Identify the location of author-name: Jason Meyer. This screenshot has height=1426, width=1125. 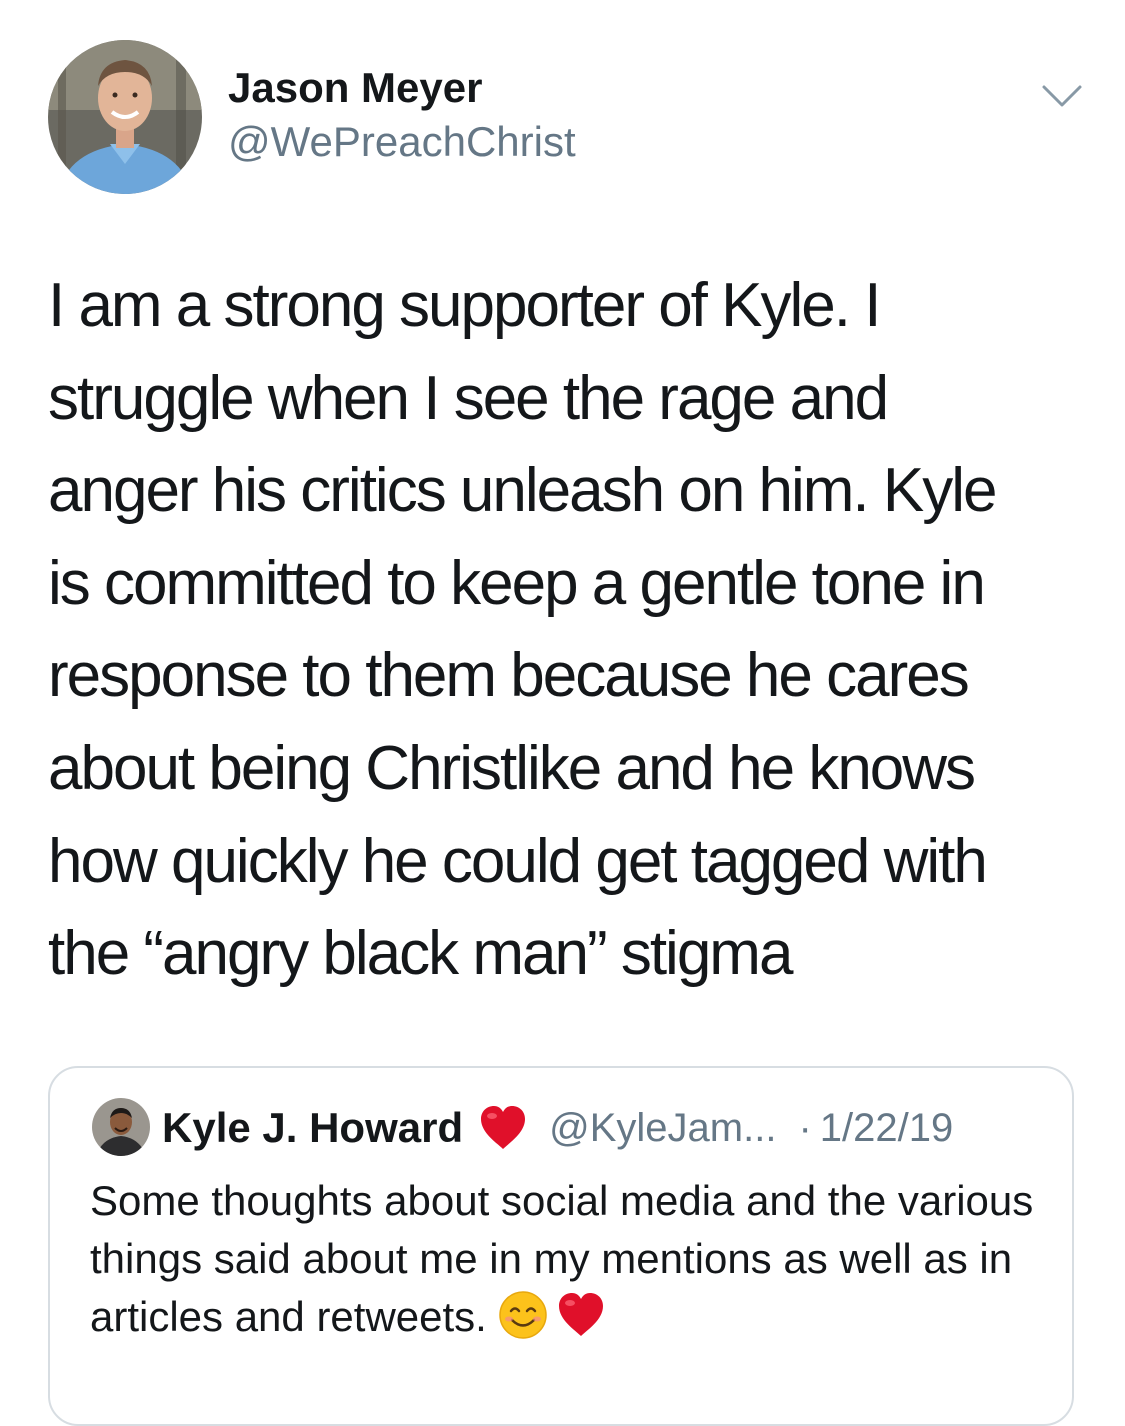
(355, 88).